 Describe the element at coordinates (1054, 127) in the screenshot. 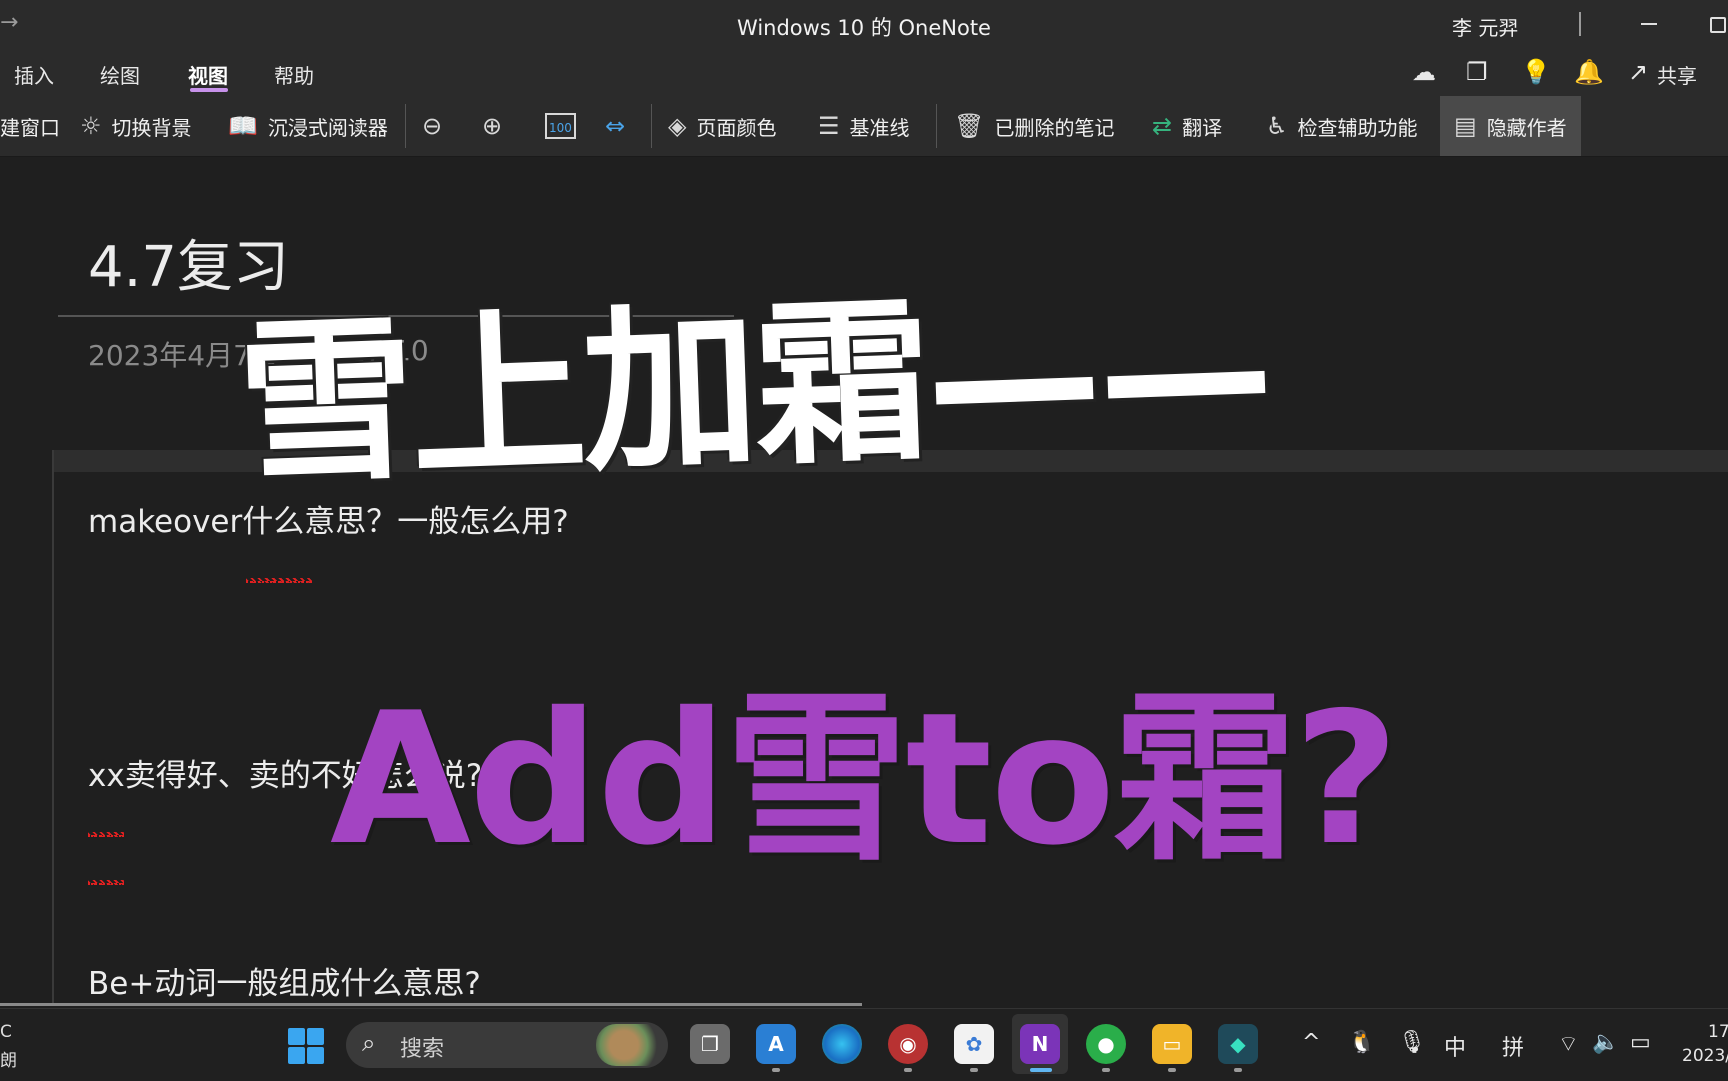

I see `deleted-notes-label: 已删除的笔记` at that location.